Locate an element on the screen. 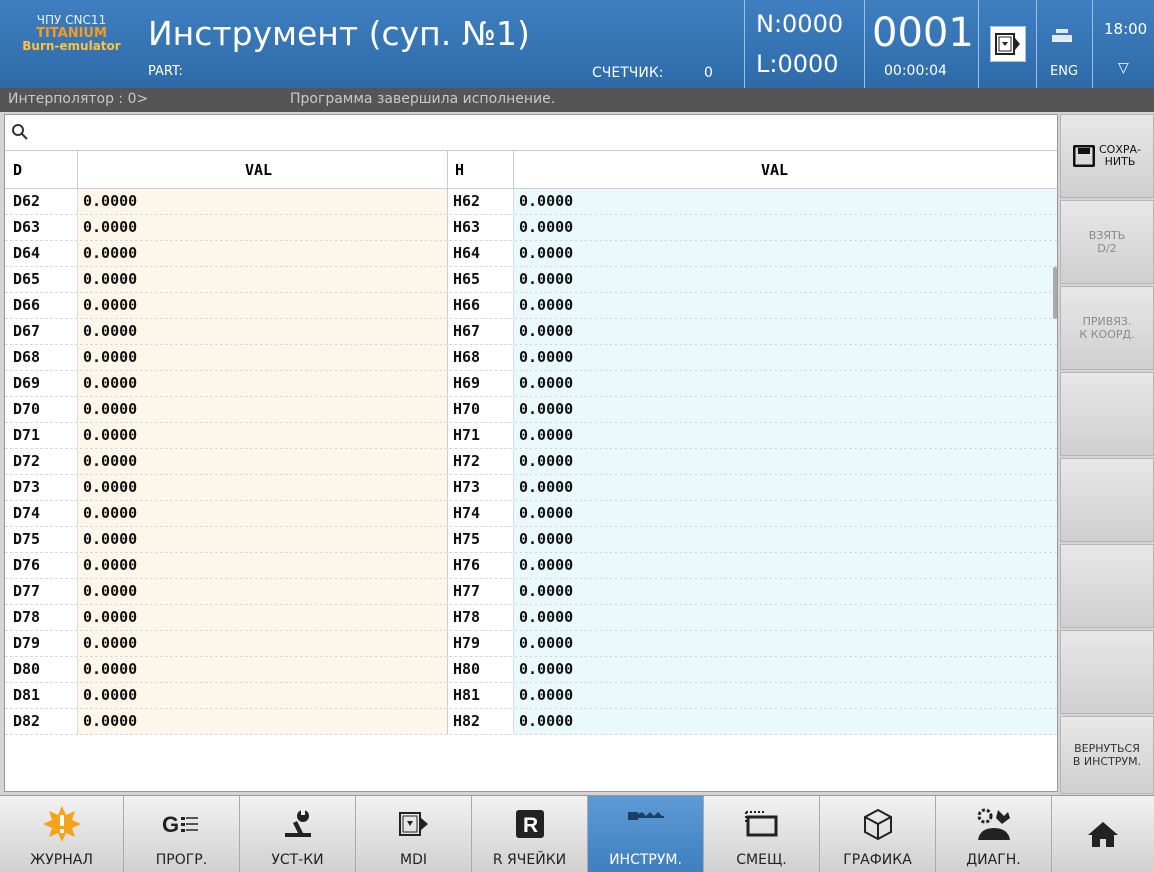  save-button: СОХРА- НИТЬ is located at coordinates (1107, 156).